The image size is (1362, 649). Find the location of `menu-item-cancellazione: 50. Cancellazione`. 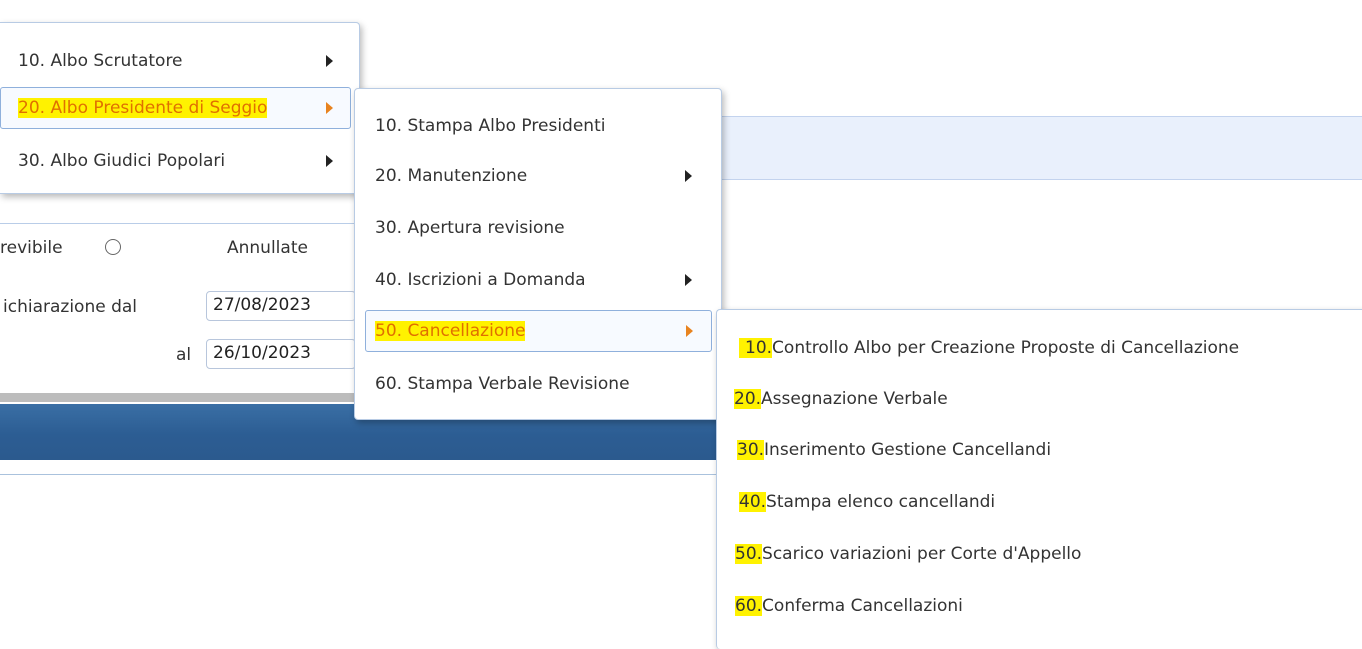

menu-item-cancellazione: 50. Cancellazione is located at coordinates (538, 331).